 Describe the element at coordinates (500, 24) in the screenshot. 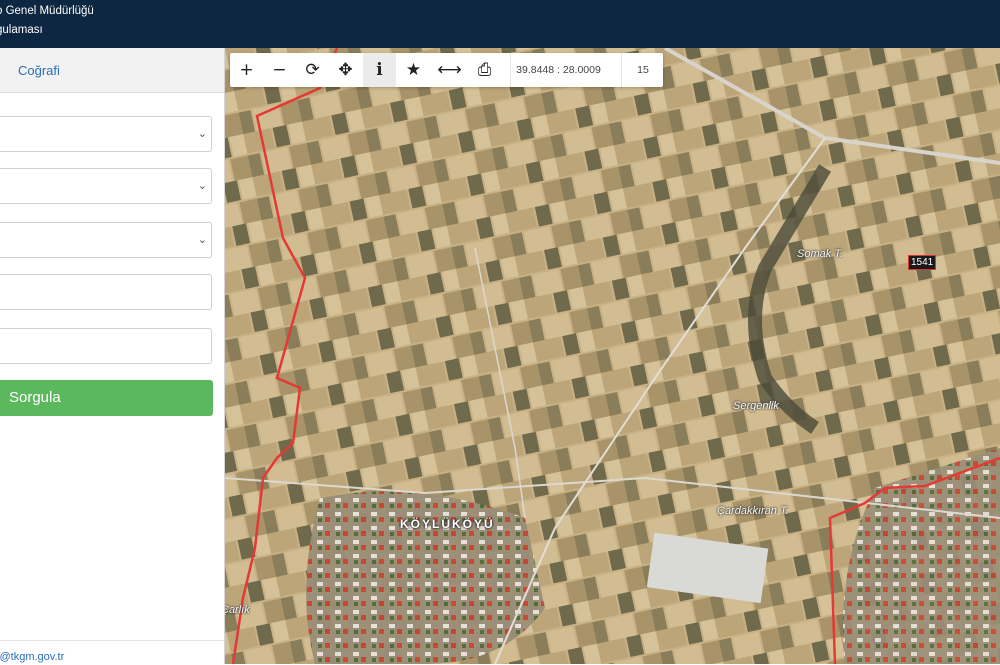

I see `app-header: o Genel Müdürlüğü gulaması` at that location.